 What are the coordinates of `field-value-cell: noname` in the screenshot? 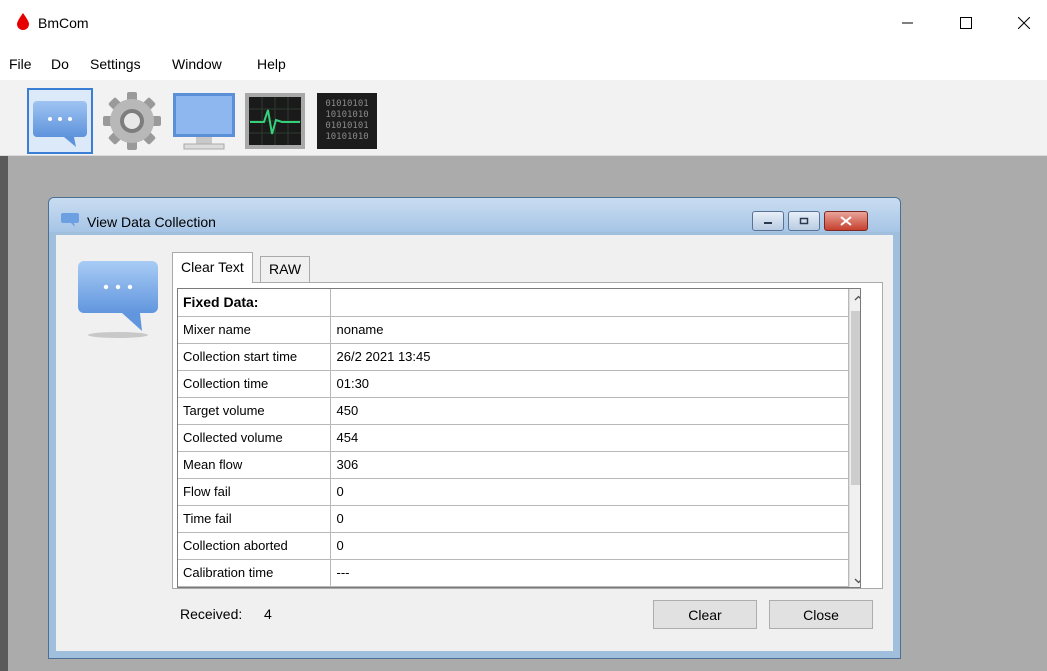 It's located at (589, 330).